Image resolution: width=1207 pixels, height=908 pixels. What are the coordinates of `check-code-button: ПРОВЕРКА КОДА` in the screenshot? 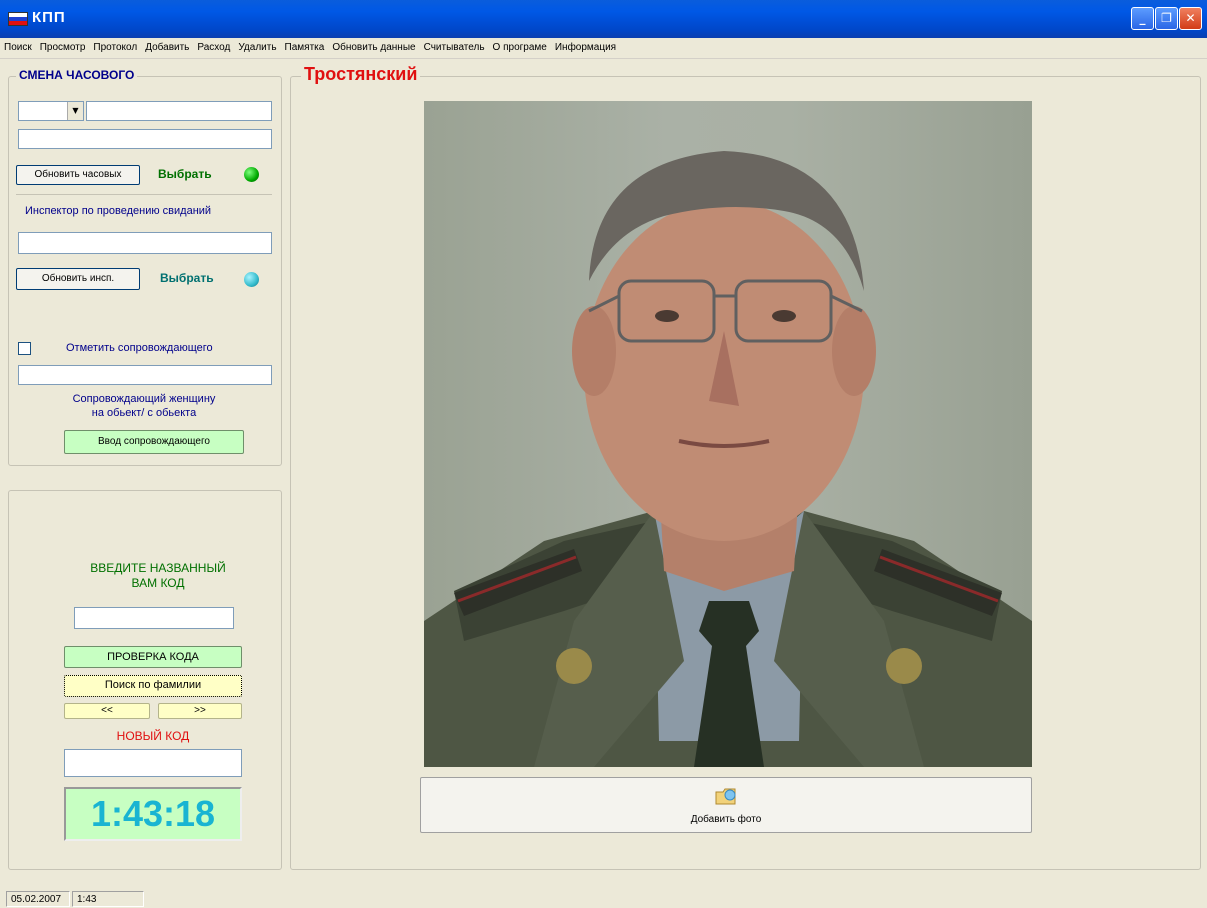 It's located at (153, 657).